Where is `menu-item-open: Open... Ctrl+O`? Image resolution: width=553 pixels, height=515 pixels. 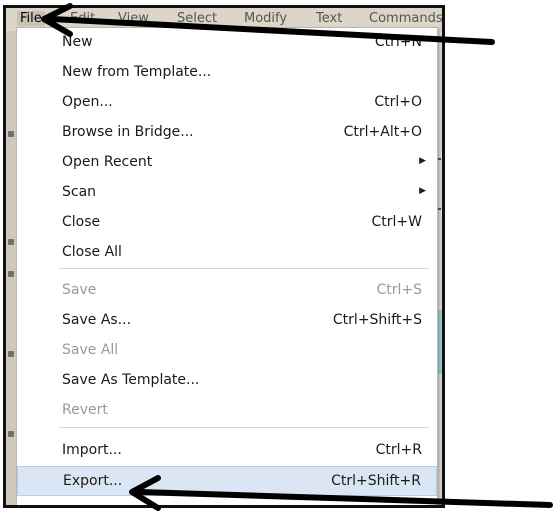
menu-item-open: Open... Ctrl+O is located at coordinates (227, 103).